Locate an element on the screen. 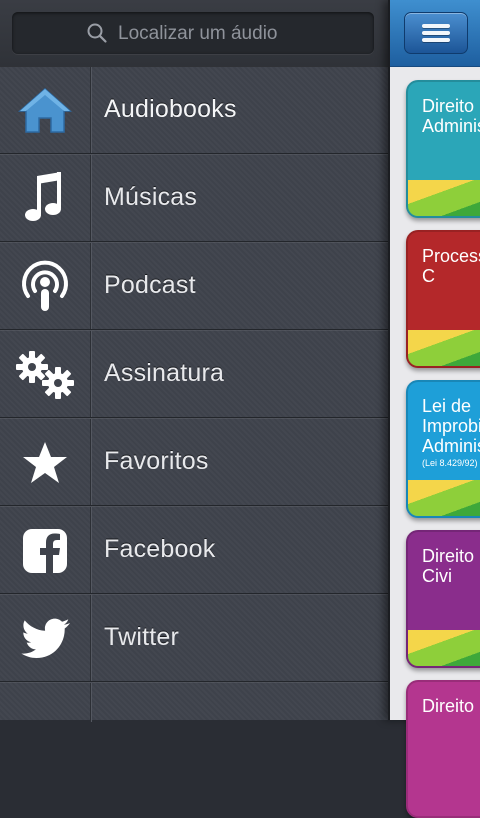 The image size is (480, 818). menu-item-facebook: Facebook is located at coordinates (194, 550).